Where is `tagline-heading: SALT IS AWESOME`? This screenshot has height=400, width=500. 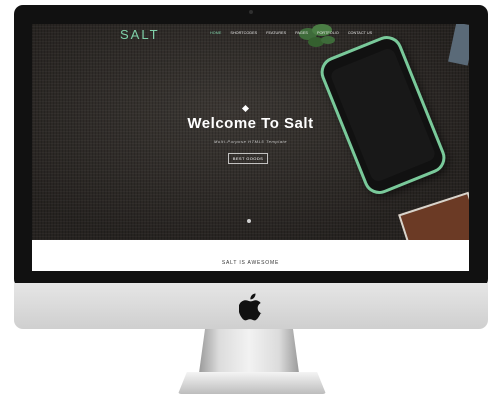
tagline-heading: SALT IS AWESOME is located at coordinates (250, 263).